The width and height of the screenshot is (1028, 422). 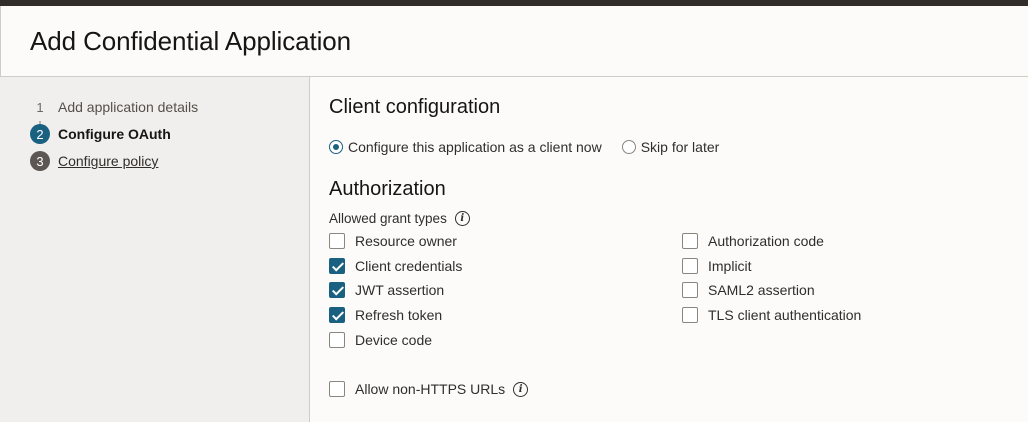 I want to click on checkbox-label: Device code, so click(x=394, y=340).